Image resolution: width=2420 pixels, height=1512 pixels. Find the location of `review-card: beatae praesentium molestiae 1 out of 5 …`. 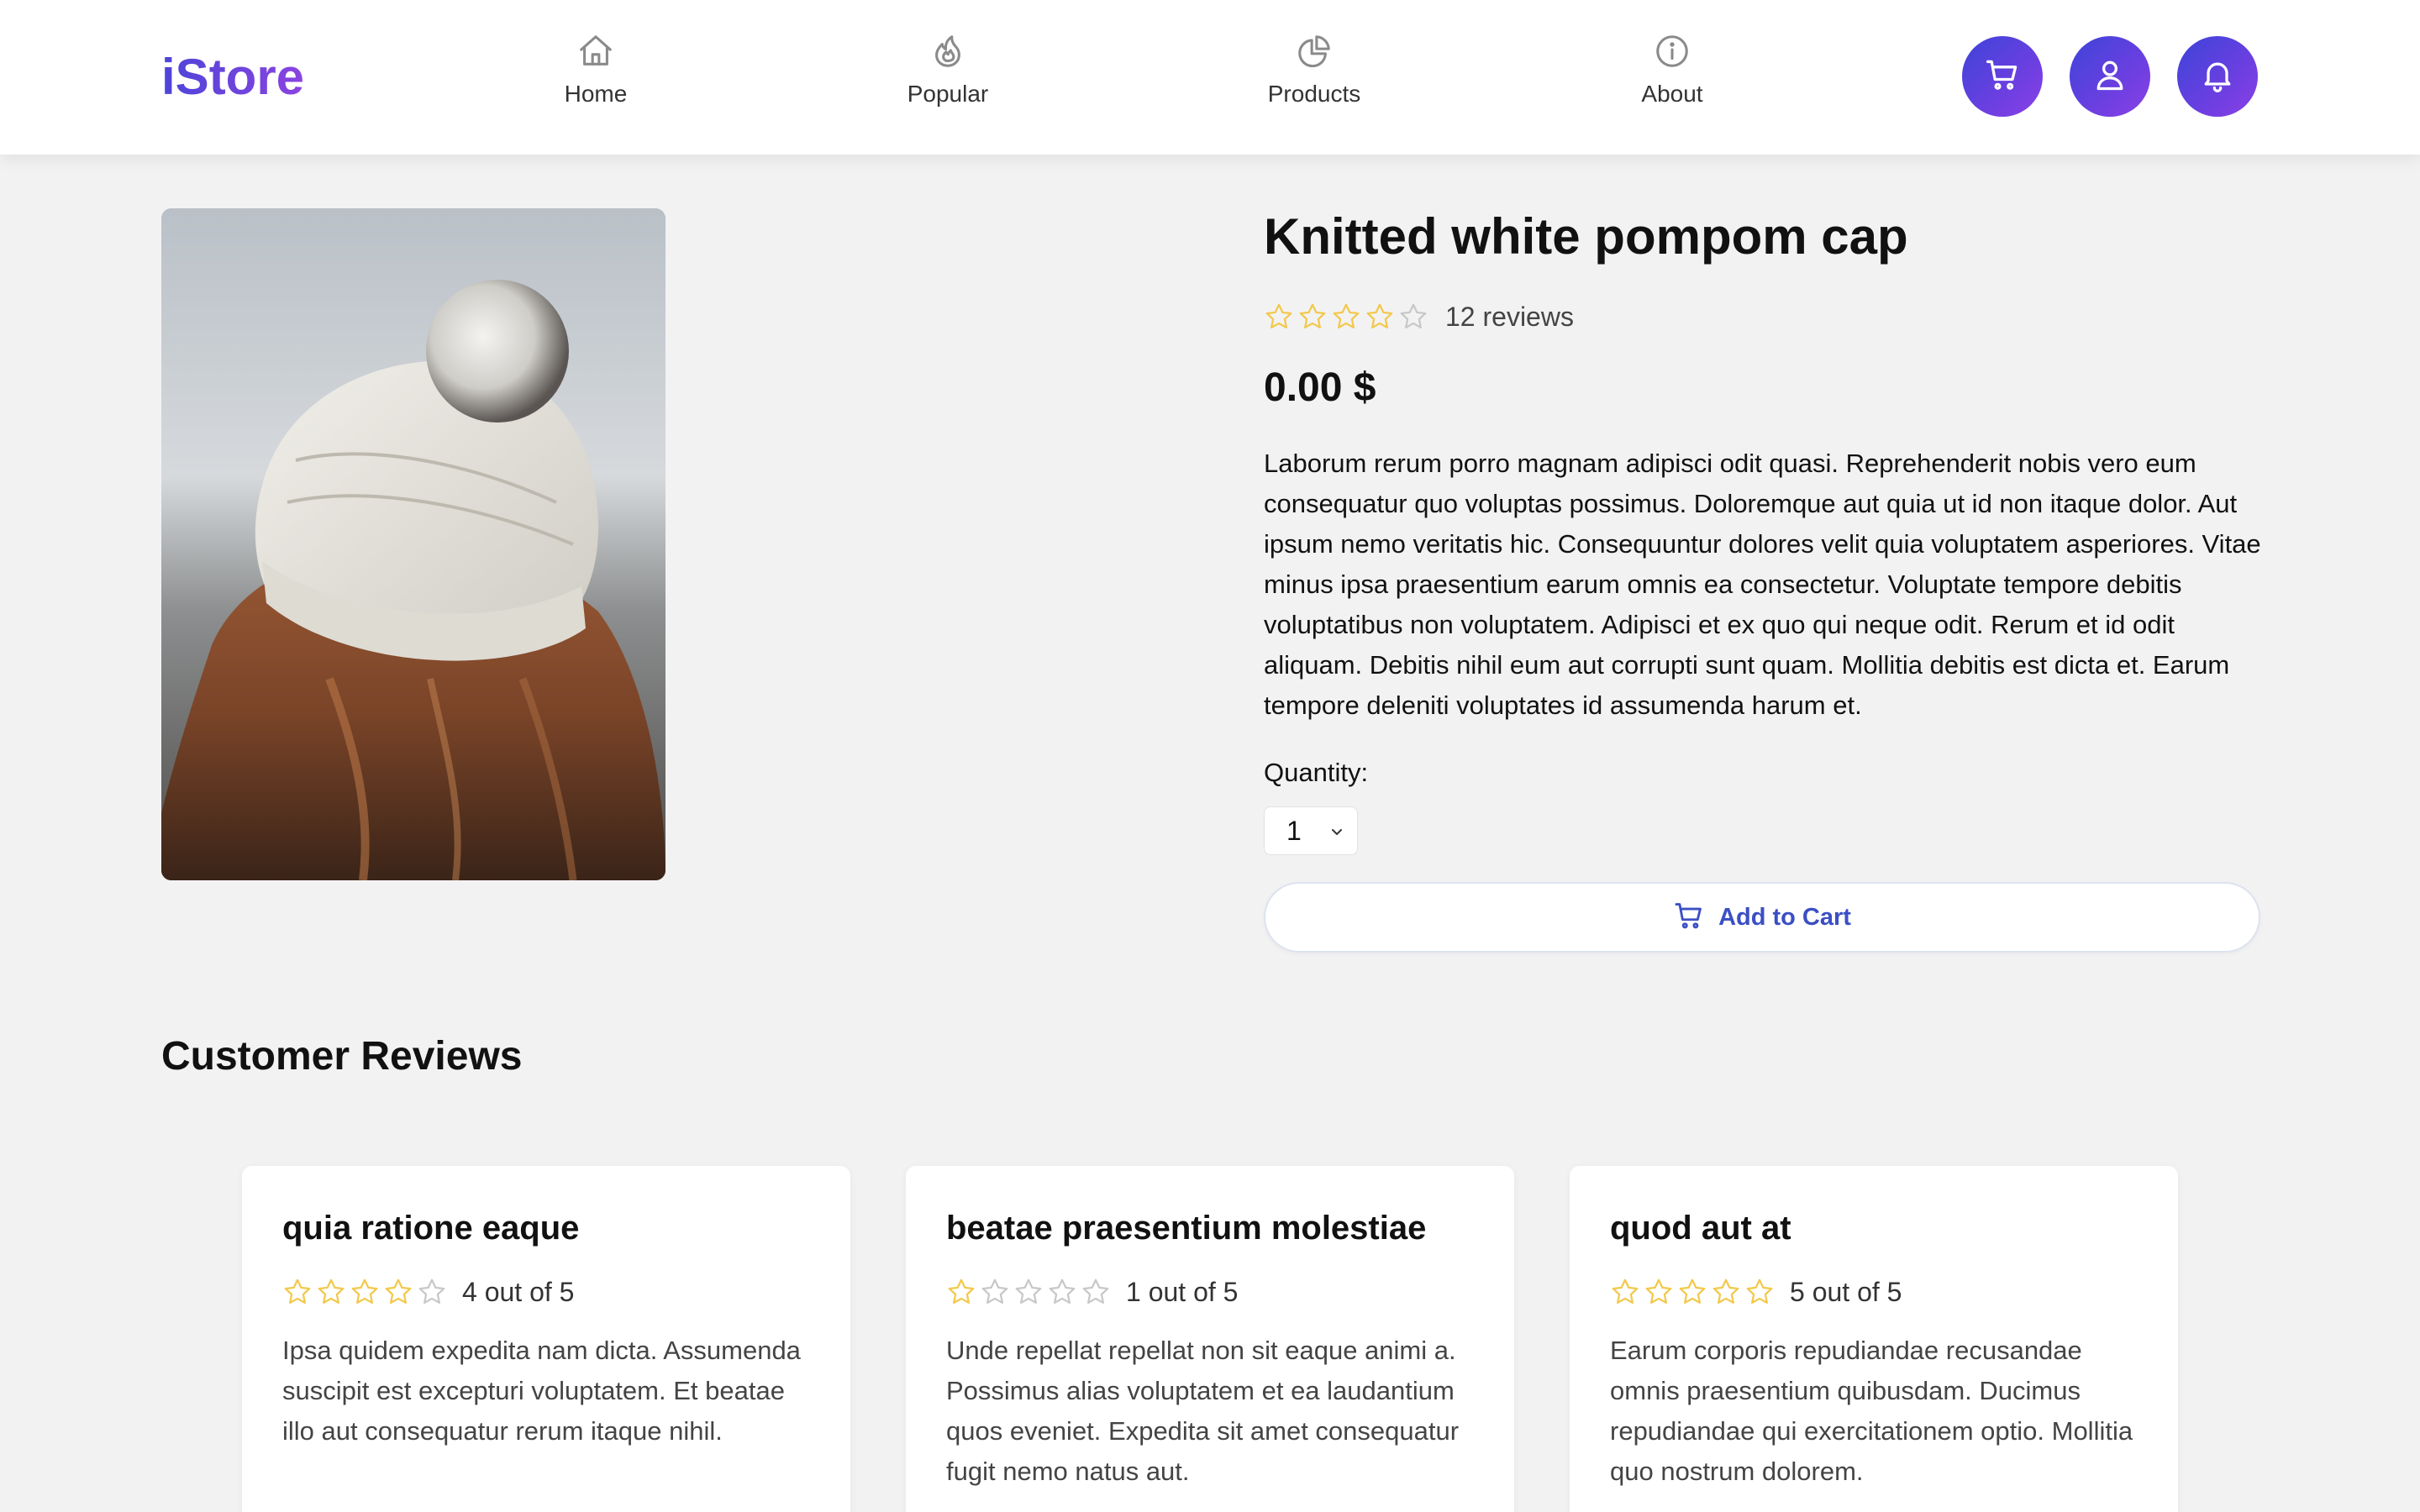

review-card: beatae praesentium molestiae 1 out of 5 … is located at coordinates (1210, 1339).